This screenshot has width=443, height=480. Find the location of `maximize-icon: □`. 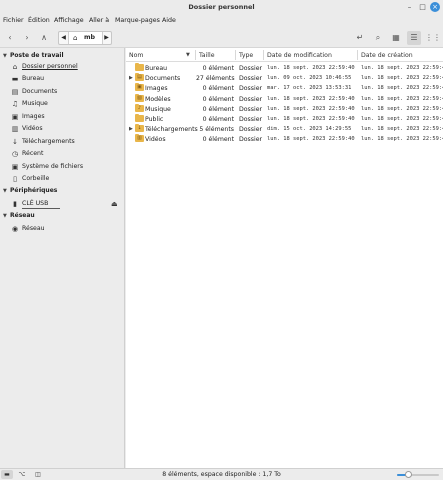

maximize-icon: □ is located at coordinates (422, 7).